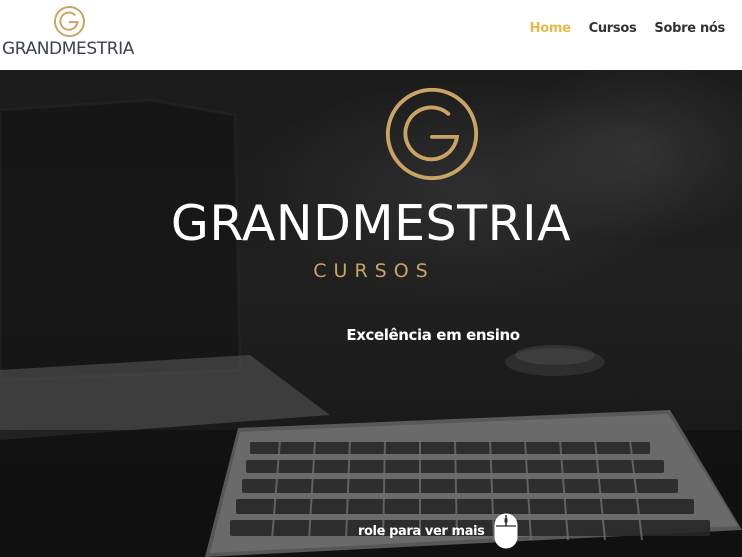 Image resolution: width=742 pixels, height=557 pixels. Describe the element at coordinates (421, 531) in the screenshot. I see `scroll-hint-label: role para ver mais` at that location.